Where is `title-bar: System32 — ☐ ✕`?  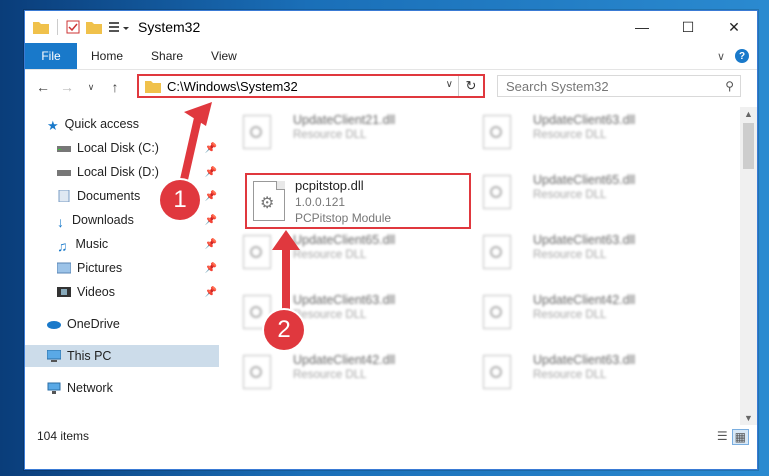
title-bar: System32 — ☐ ✕ is located at coordinates (391, 27).